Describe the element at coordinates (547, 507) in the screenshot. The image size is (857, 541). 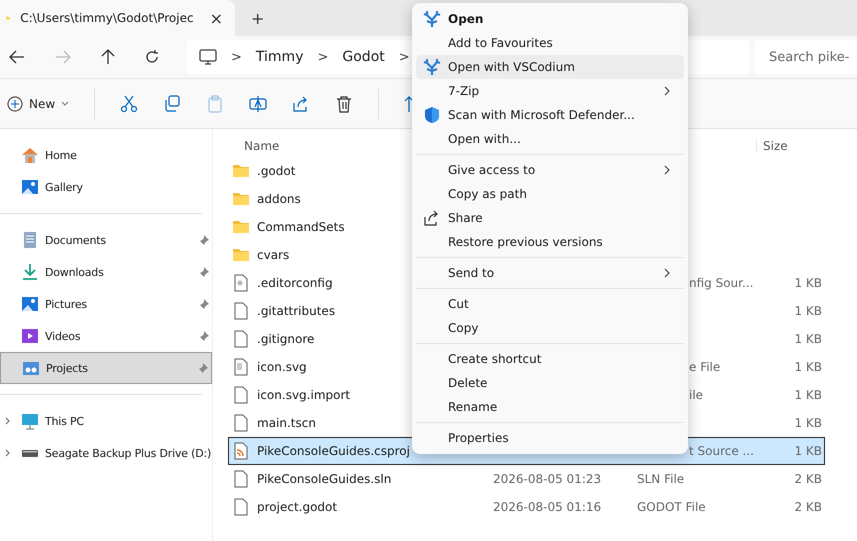
I see `file-date: 2026-08-05 01:16` at that location.